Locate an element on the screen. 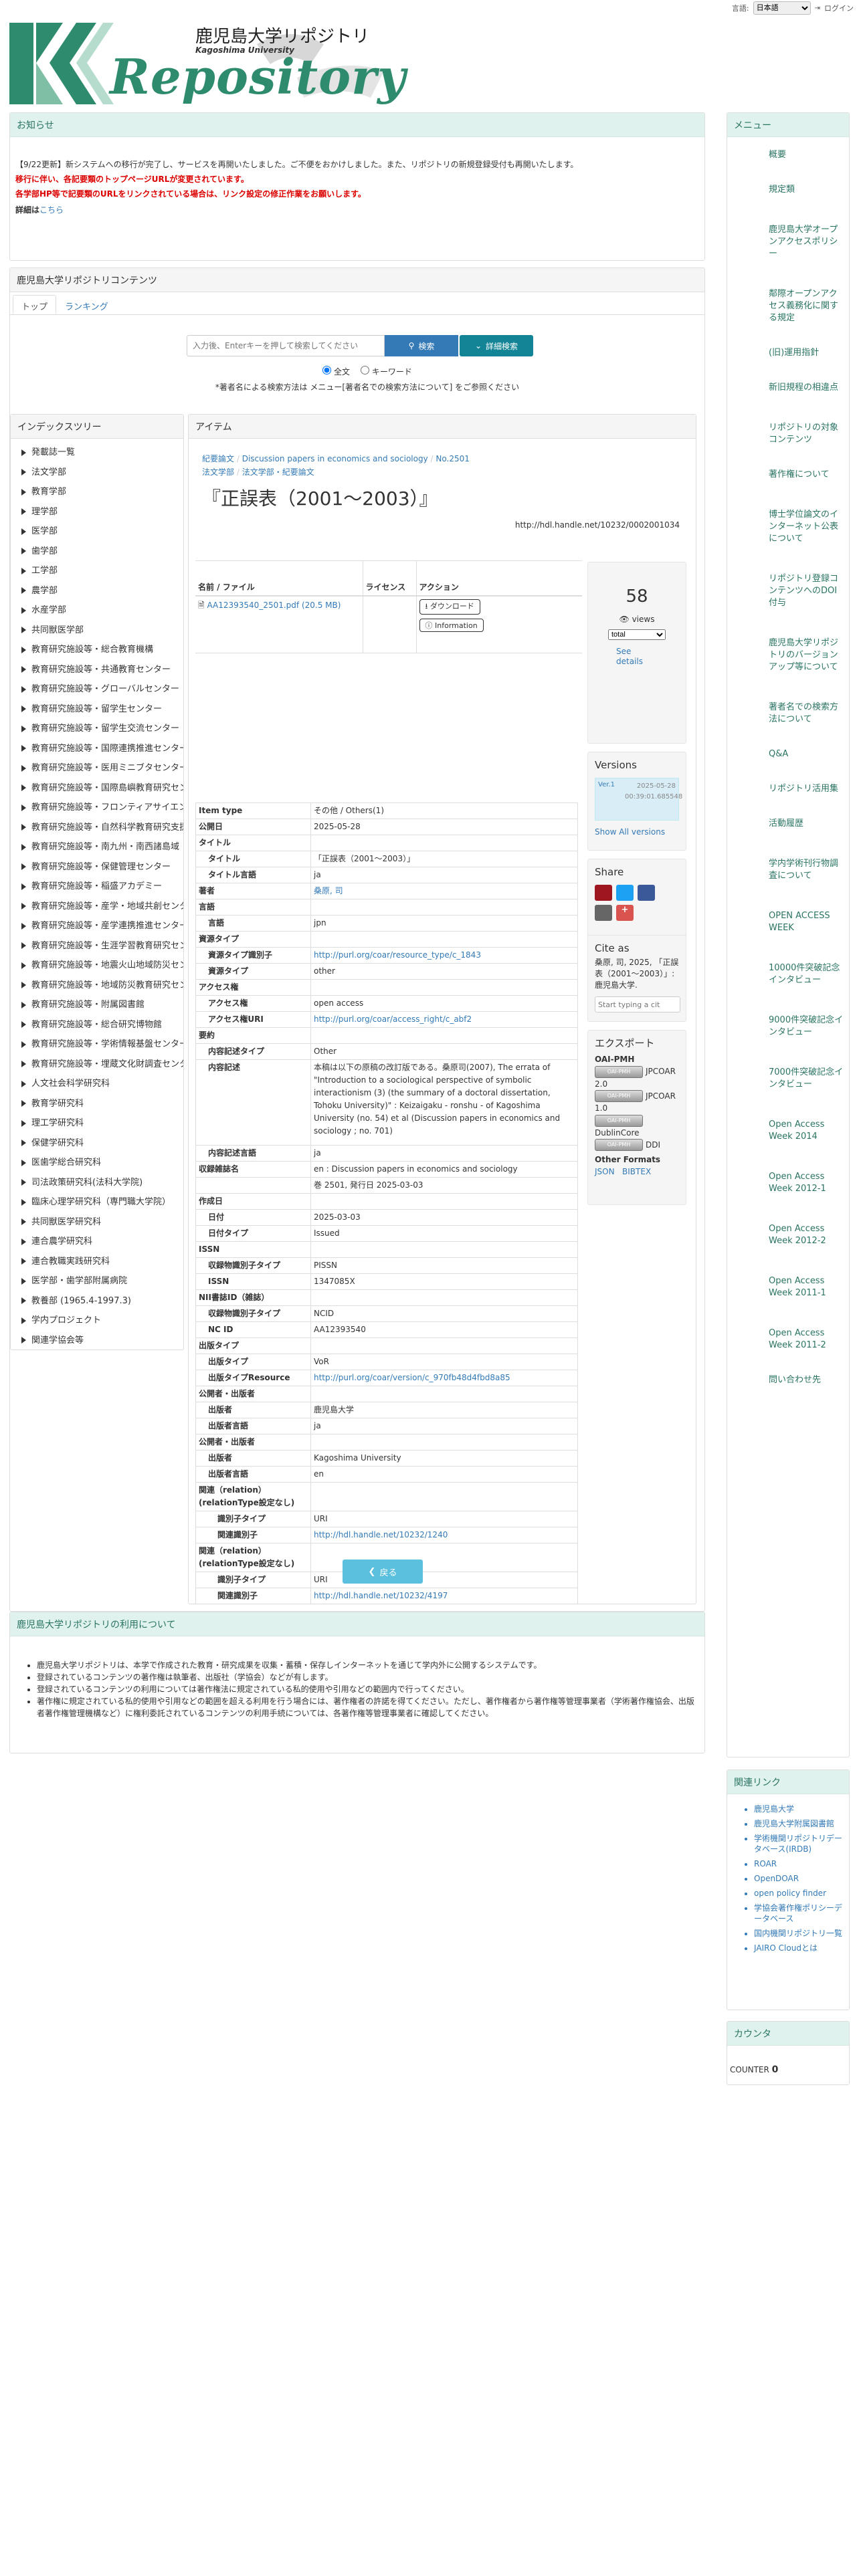 This screenshot has width=859, height=2576. see-details-link: See details is located at coordinates (629, 656).